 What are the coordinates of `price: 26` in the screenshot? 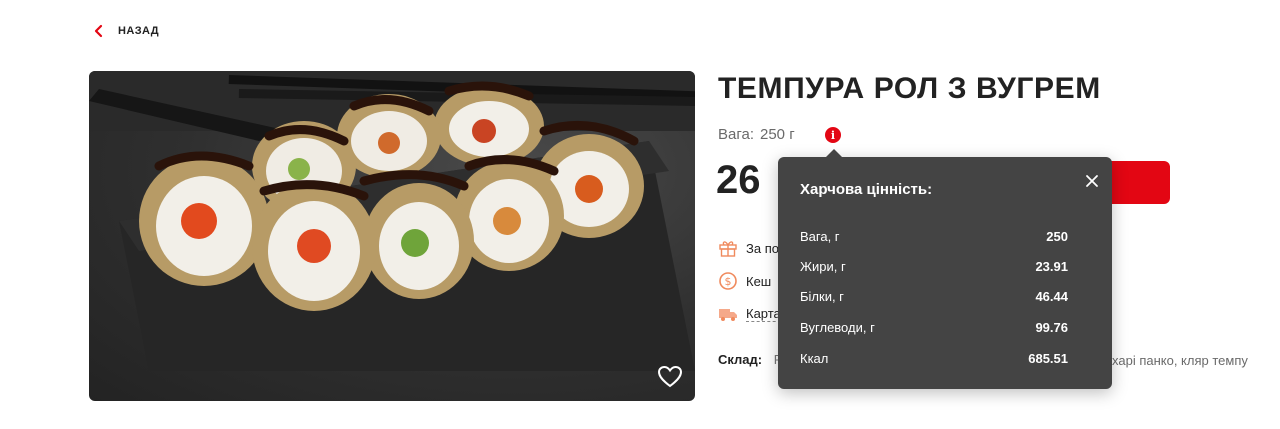 It's located at (738, 180).